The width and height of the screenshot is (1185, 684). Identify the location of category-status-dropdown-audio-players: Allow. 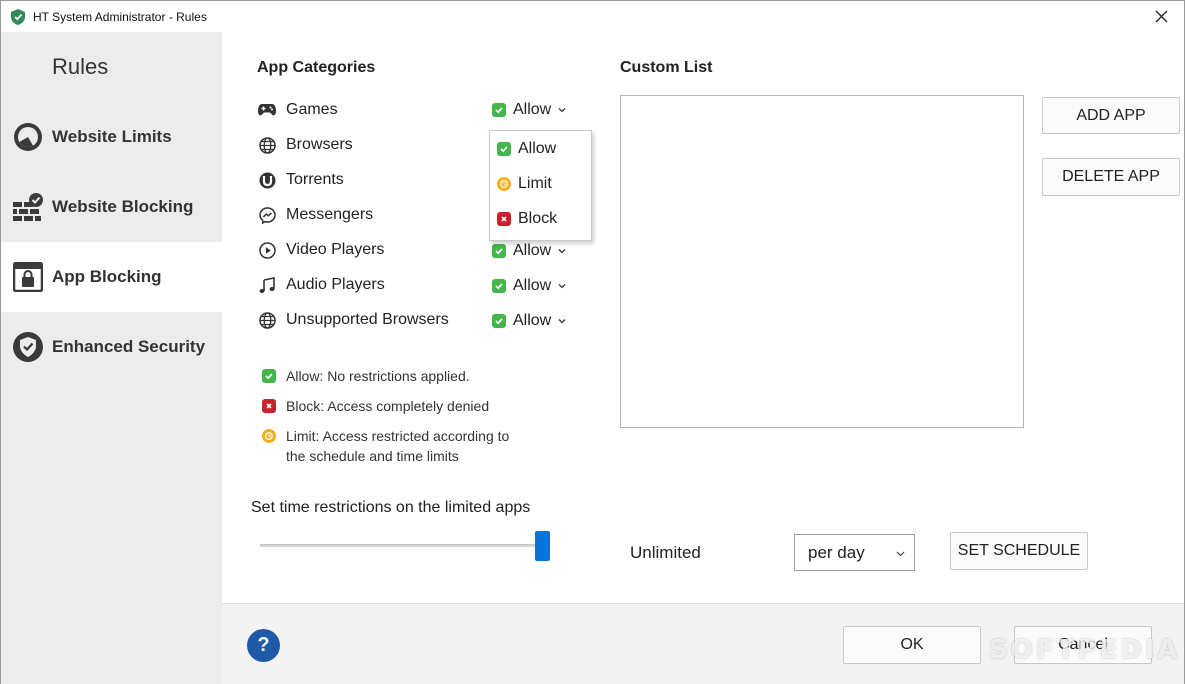
(529, 286).